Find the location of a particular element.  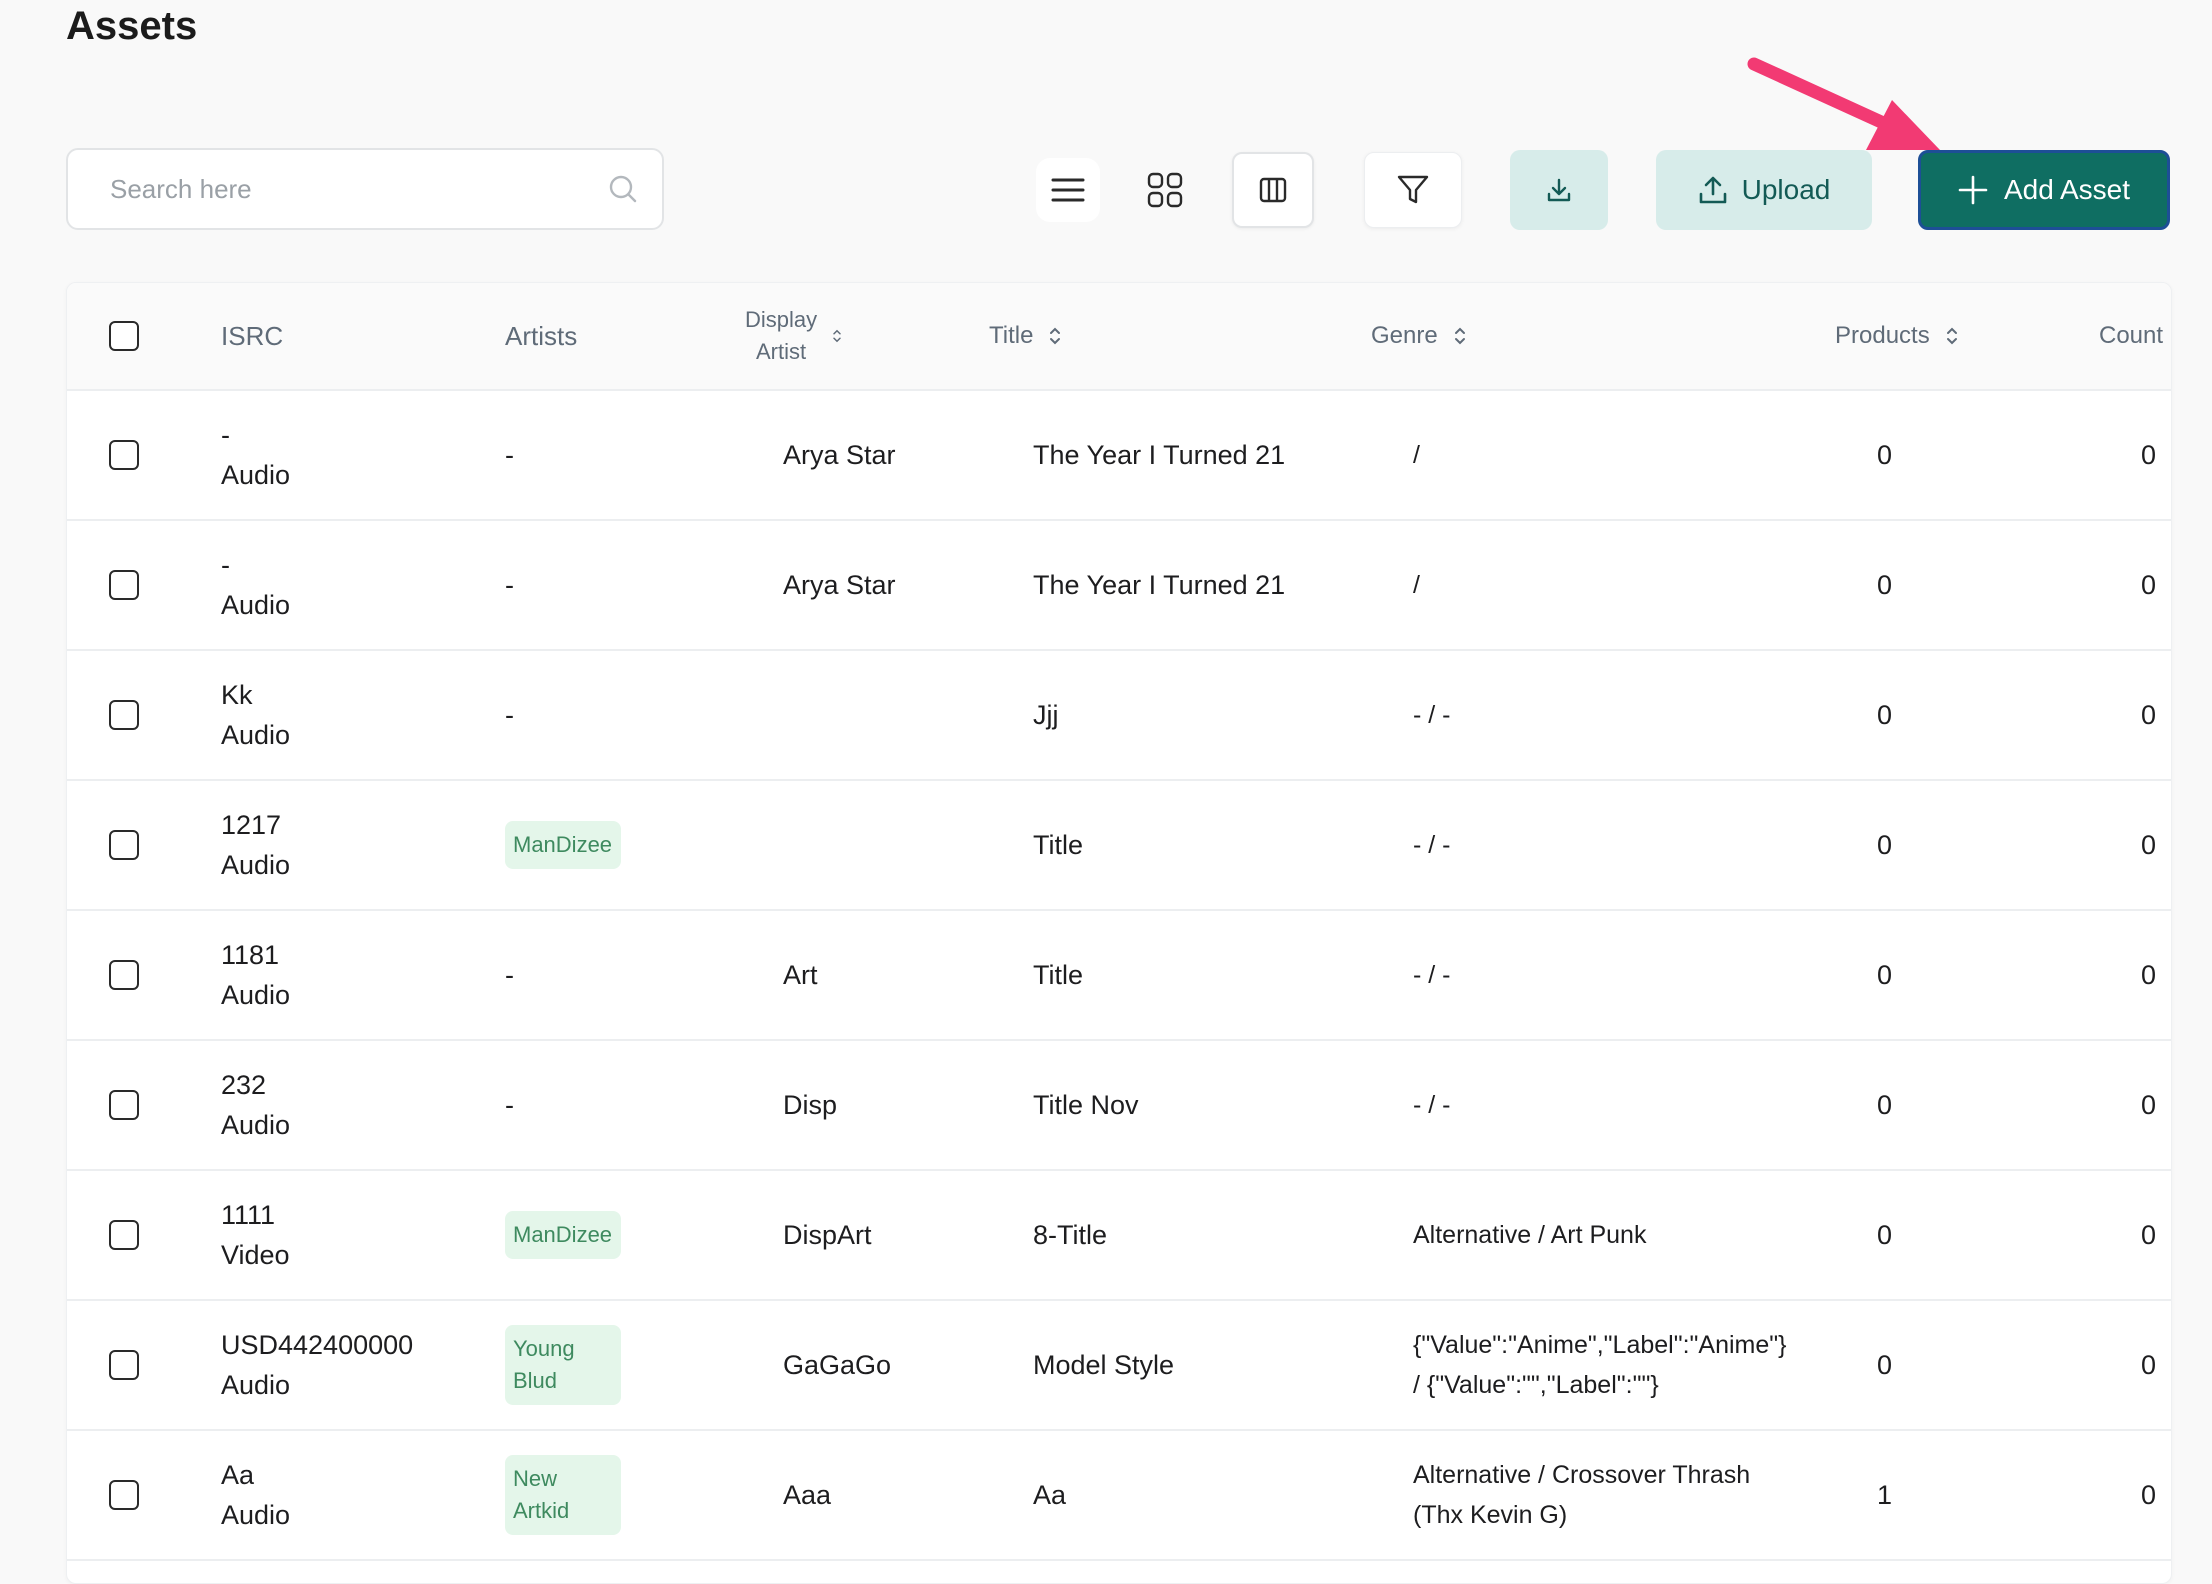

asset-type: Audio is located at coordinates (256, 475).